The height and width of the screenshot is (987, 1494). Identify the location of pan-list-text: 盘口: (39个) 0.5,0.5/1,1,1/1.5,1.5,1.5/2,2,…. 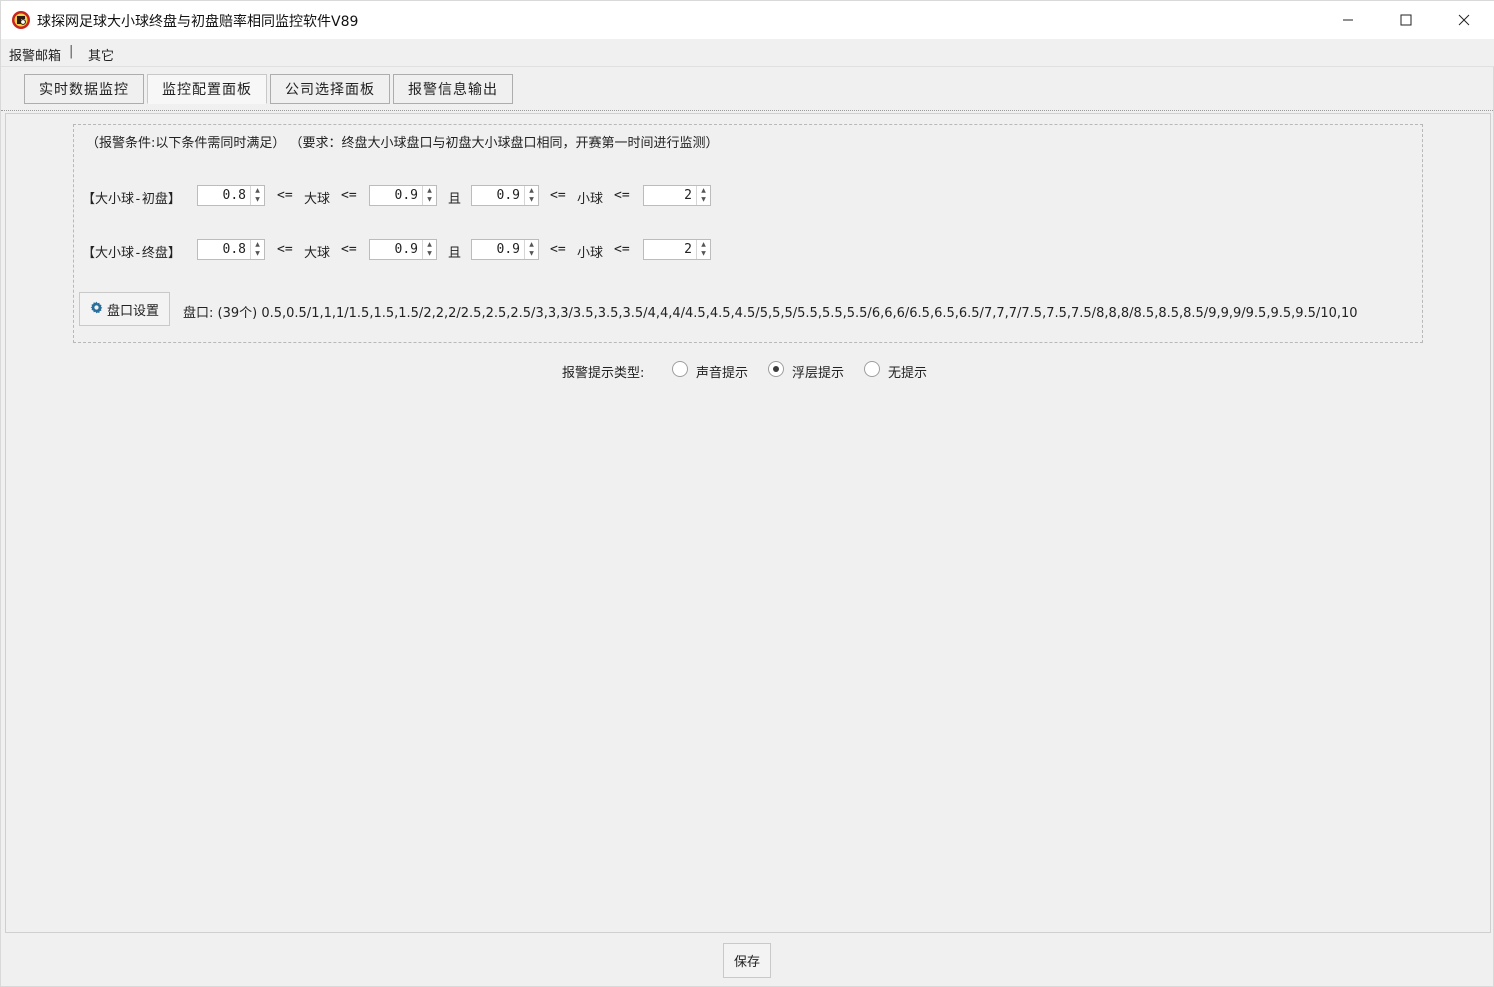
(770, 313).